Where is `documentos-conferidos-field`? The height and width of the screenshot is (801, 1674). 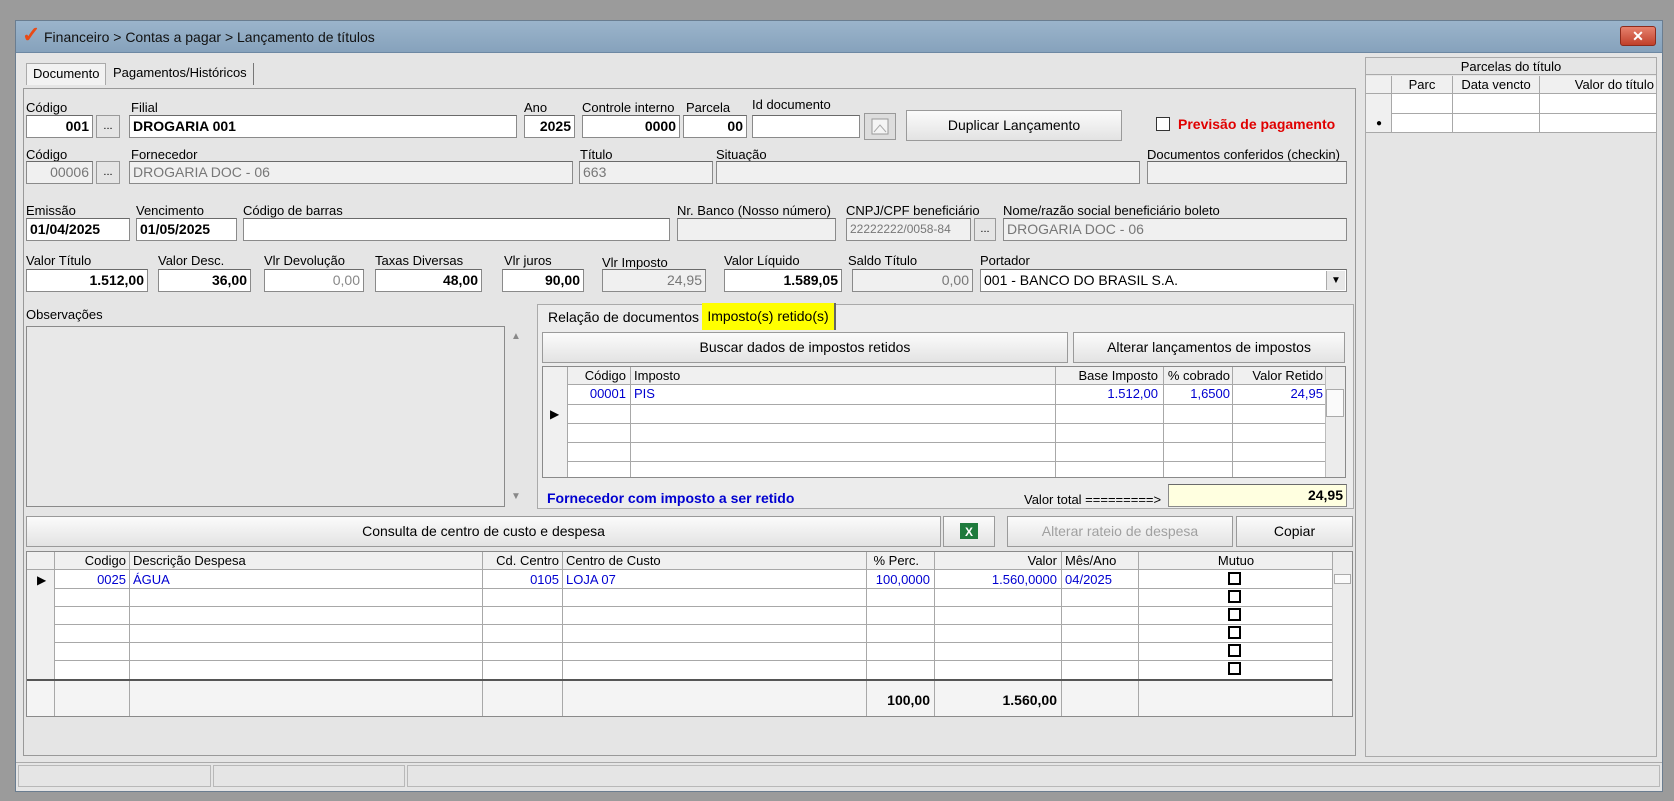
documentos-conferidos-field is located at coordinates (1247, 172).